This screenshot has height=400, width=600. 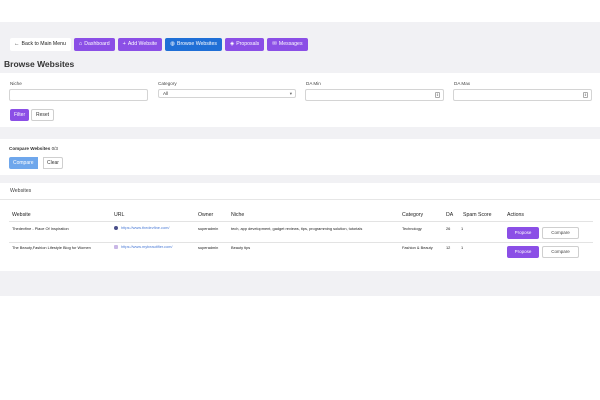 I want to click on column-header-website: Website, so click(x=21, y=215).